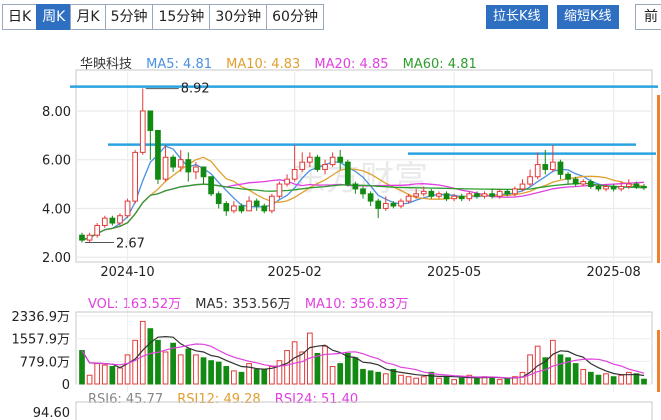 Image resolution: width=661 pixels, height=420 pixels. I want to click on high-annotation: 8.92, so click(195, 89).